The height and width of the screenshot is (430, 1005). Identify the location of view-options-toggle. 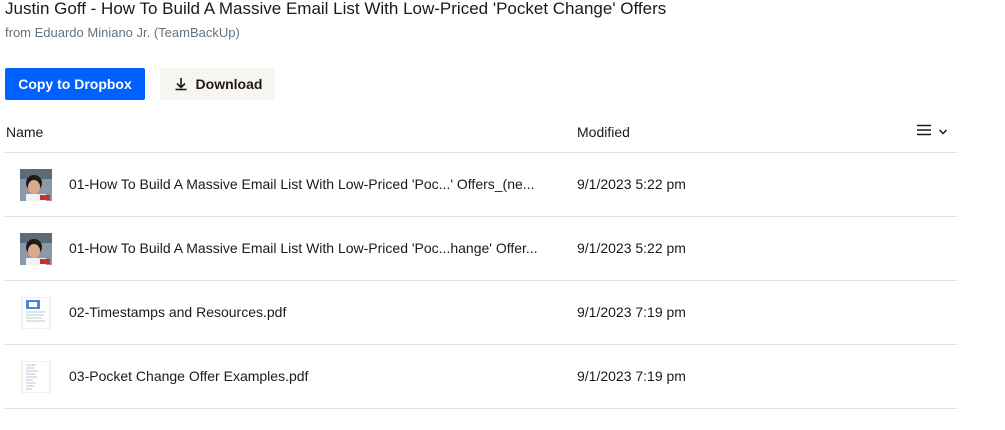
(934, 132).